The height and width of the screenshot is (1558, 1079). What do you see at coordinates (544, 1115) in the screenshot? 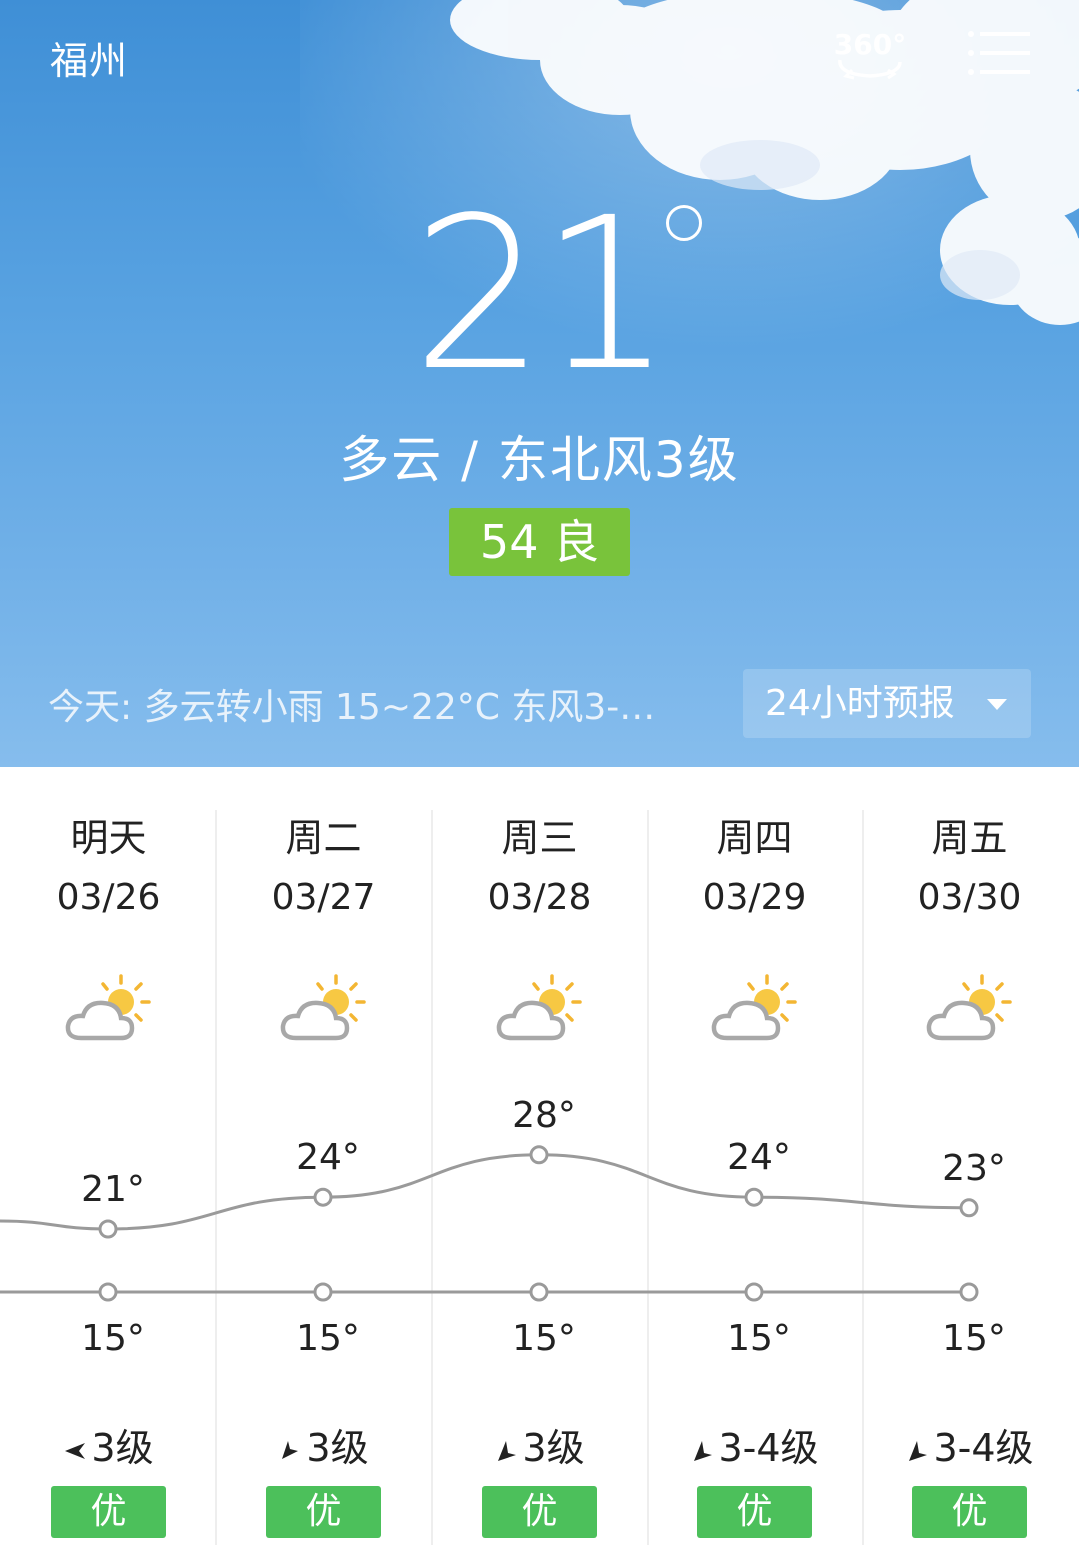
I see `high-temp-label: 28°` at bounding box center [544, 1115].